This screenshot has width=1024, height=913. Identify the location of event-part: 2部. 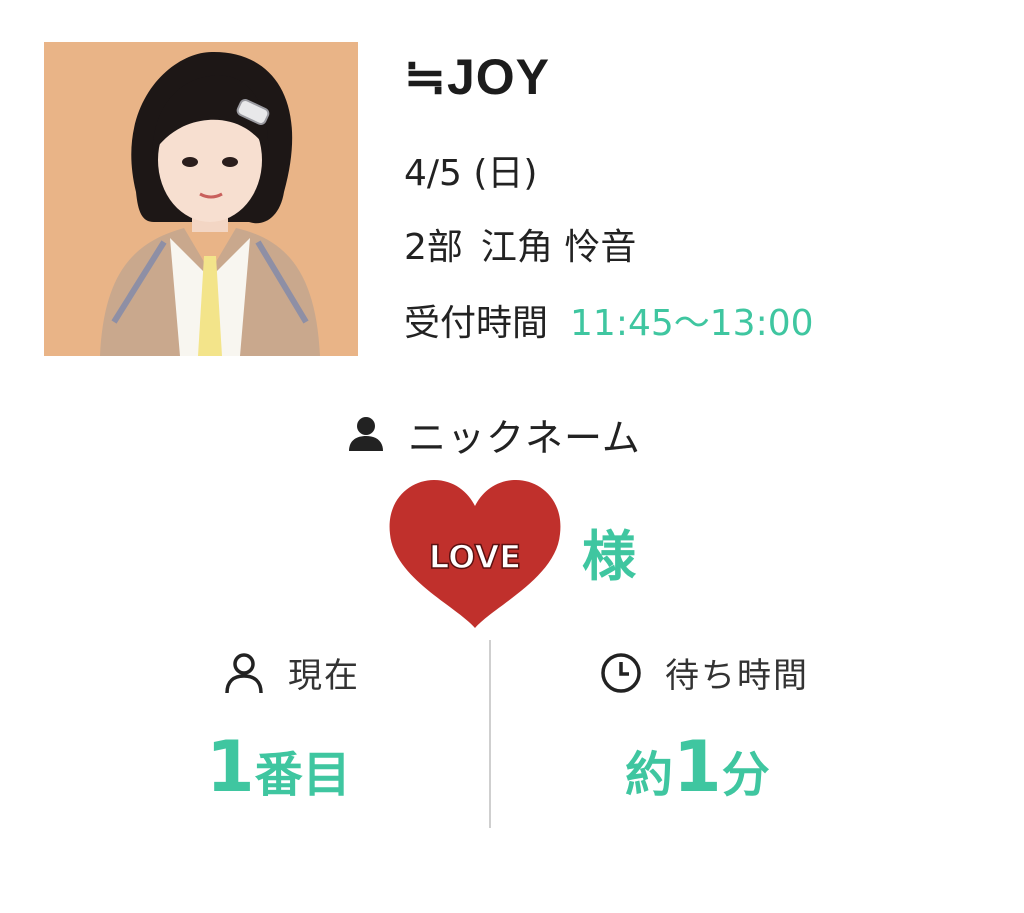
(433, 247).